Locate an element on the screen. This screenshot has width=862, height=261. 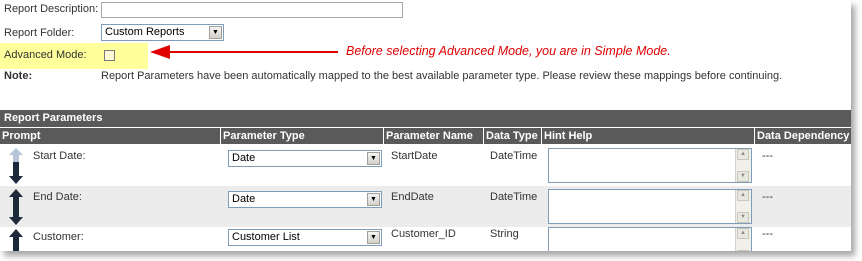
column-header-data-type: Data Type is located at coordinates (512, 136).